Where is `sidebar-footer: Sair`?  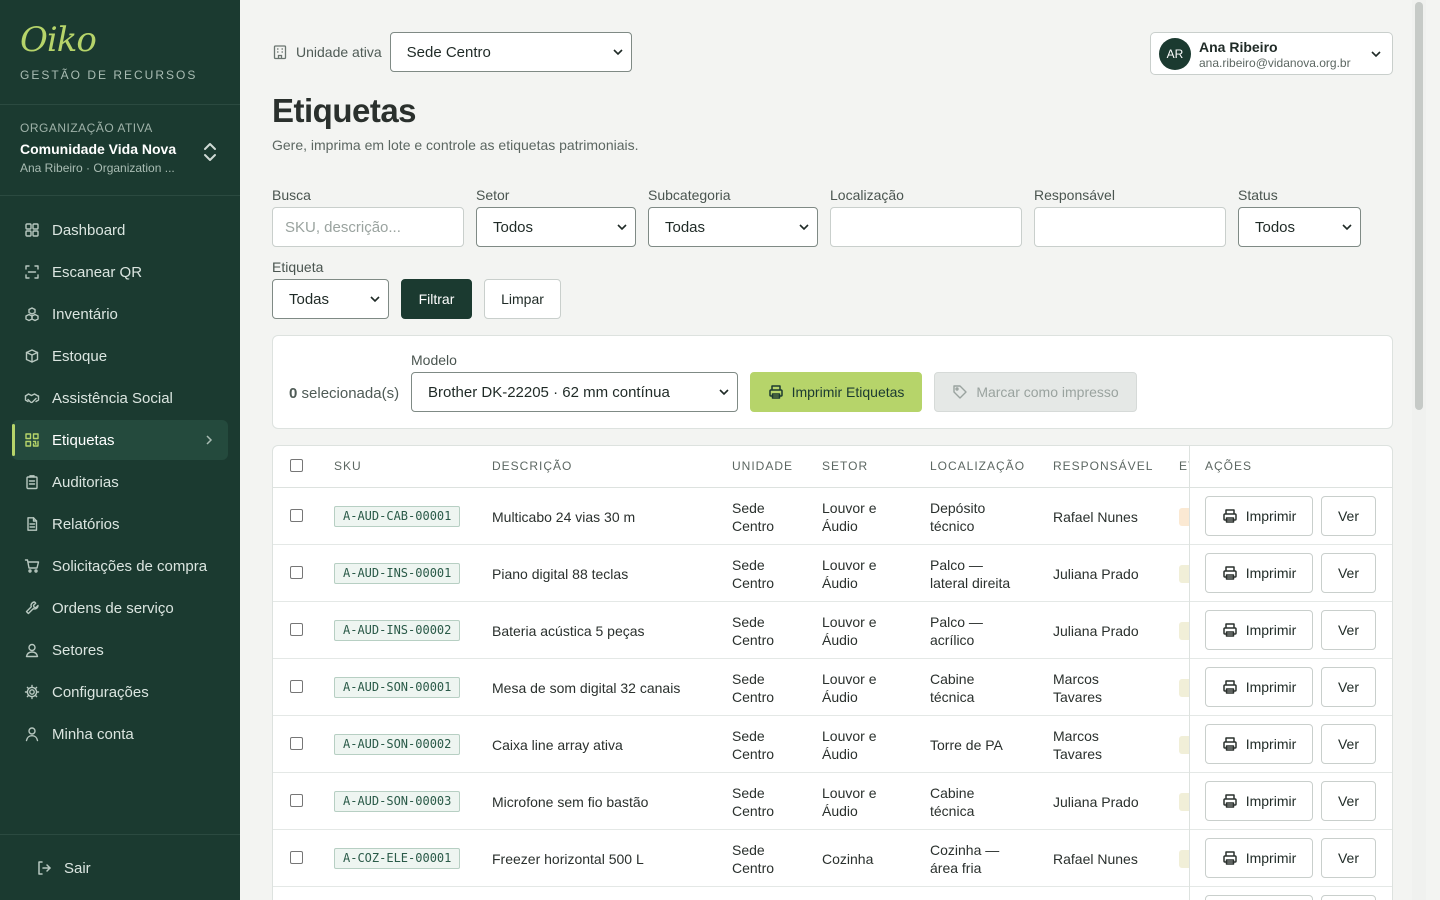 sidebar-footer: Sair is located at coordinates (120, 867).